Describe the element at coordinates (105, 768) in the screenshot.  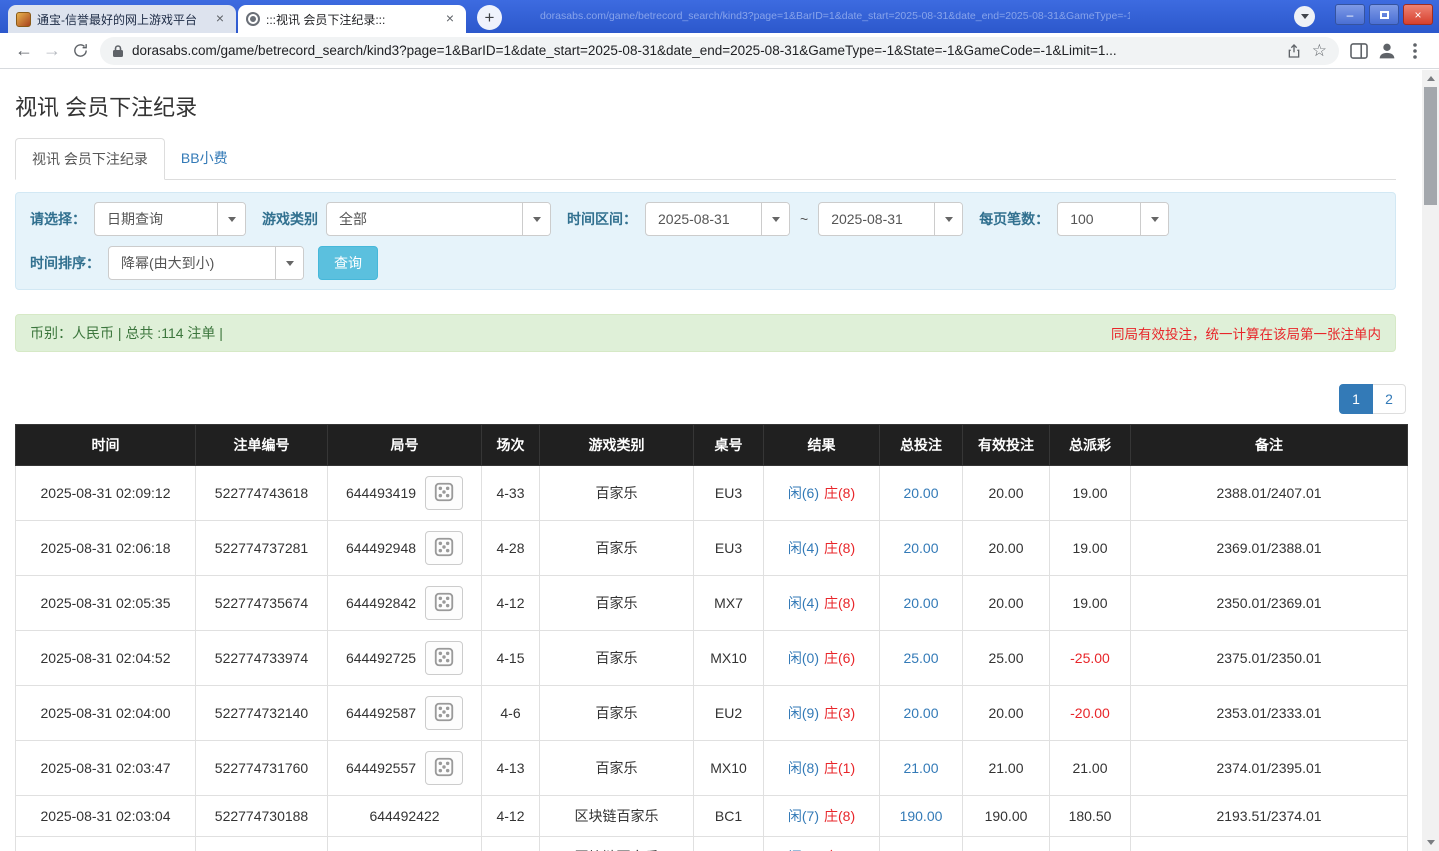
I see `cell-time: 2025-08-31 02:03:47` at that location.